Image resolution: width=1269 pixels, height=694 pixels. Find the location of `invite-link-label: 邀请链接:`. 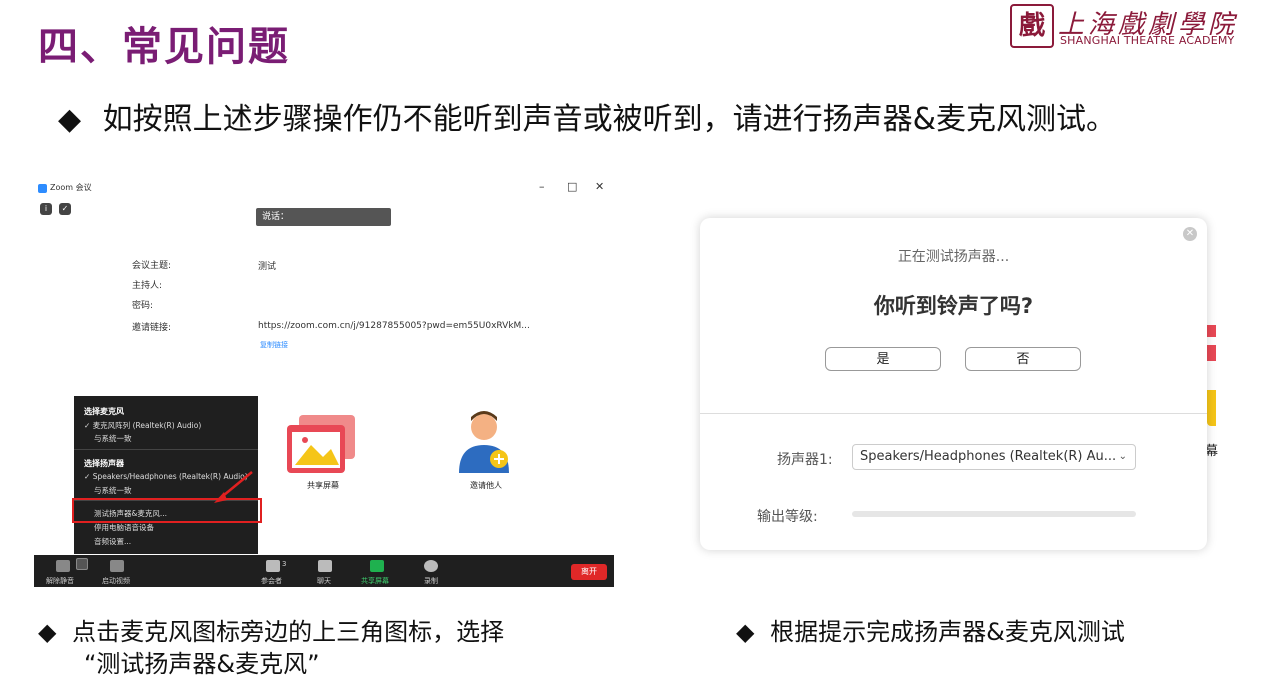

invite-link-label: 邀请链接: is located at coordinates (152, 328).